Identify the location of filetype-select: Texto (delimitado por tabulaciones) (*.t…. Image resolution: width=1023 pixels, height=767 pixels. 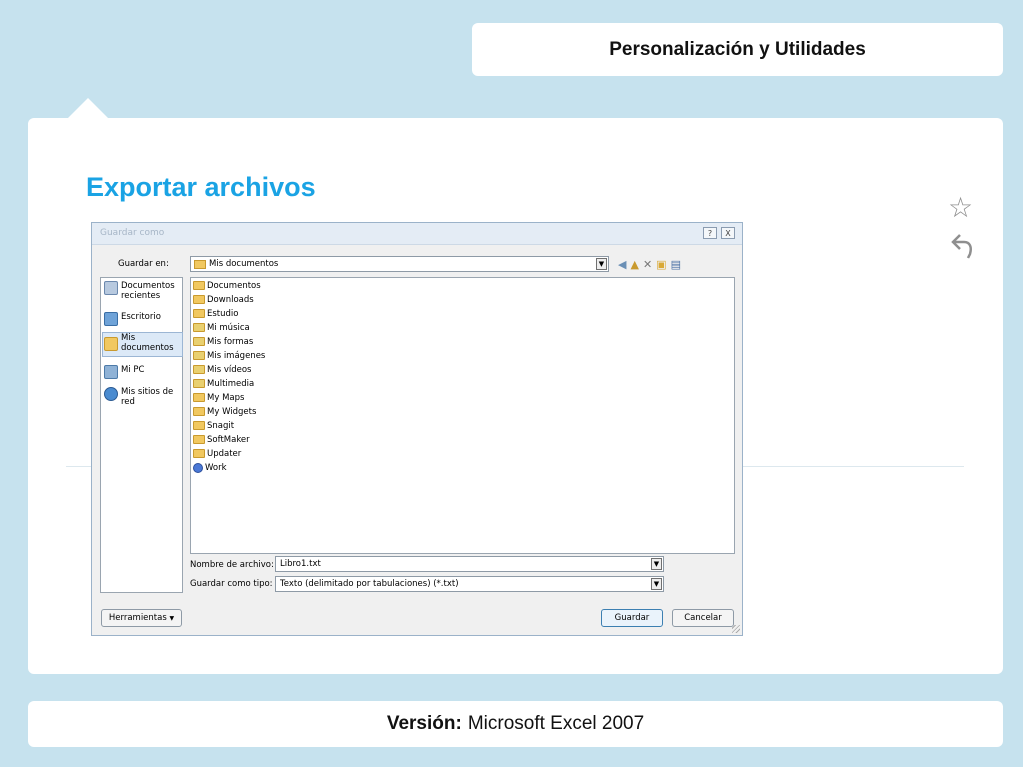
(469, 584).